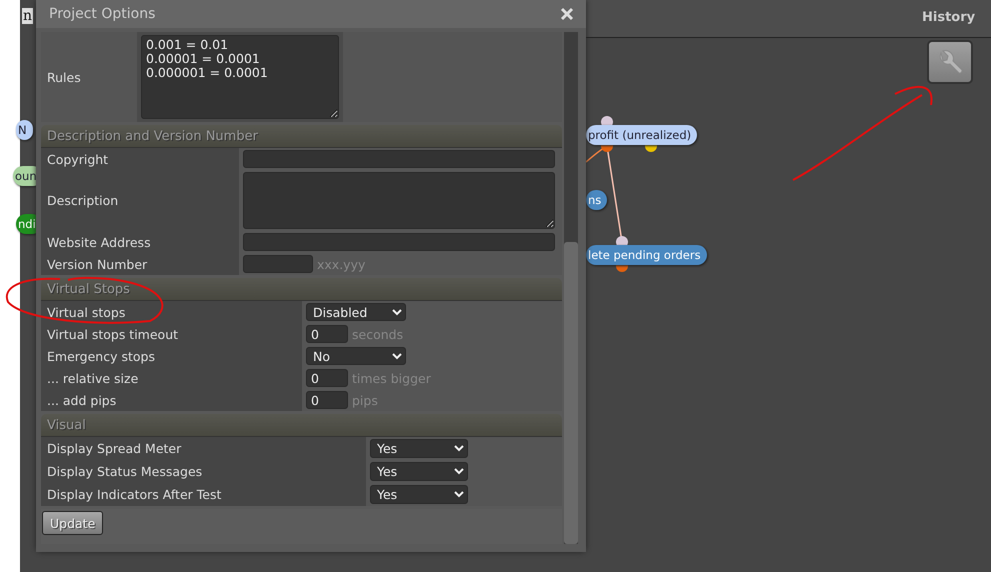 The width and height of the screenshot is (991, 572). Describe the element at coordinates (950, 62) in the screenshot. I see `settings-button` at that location.